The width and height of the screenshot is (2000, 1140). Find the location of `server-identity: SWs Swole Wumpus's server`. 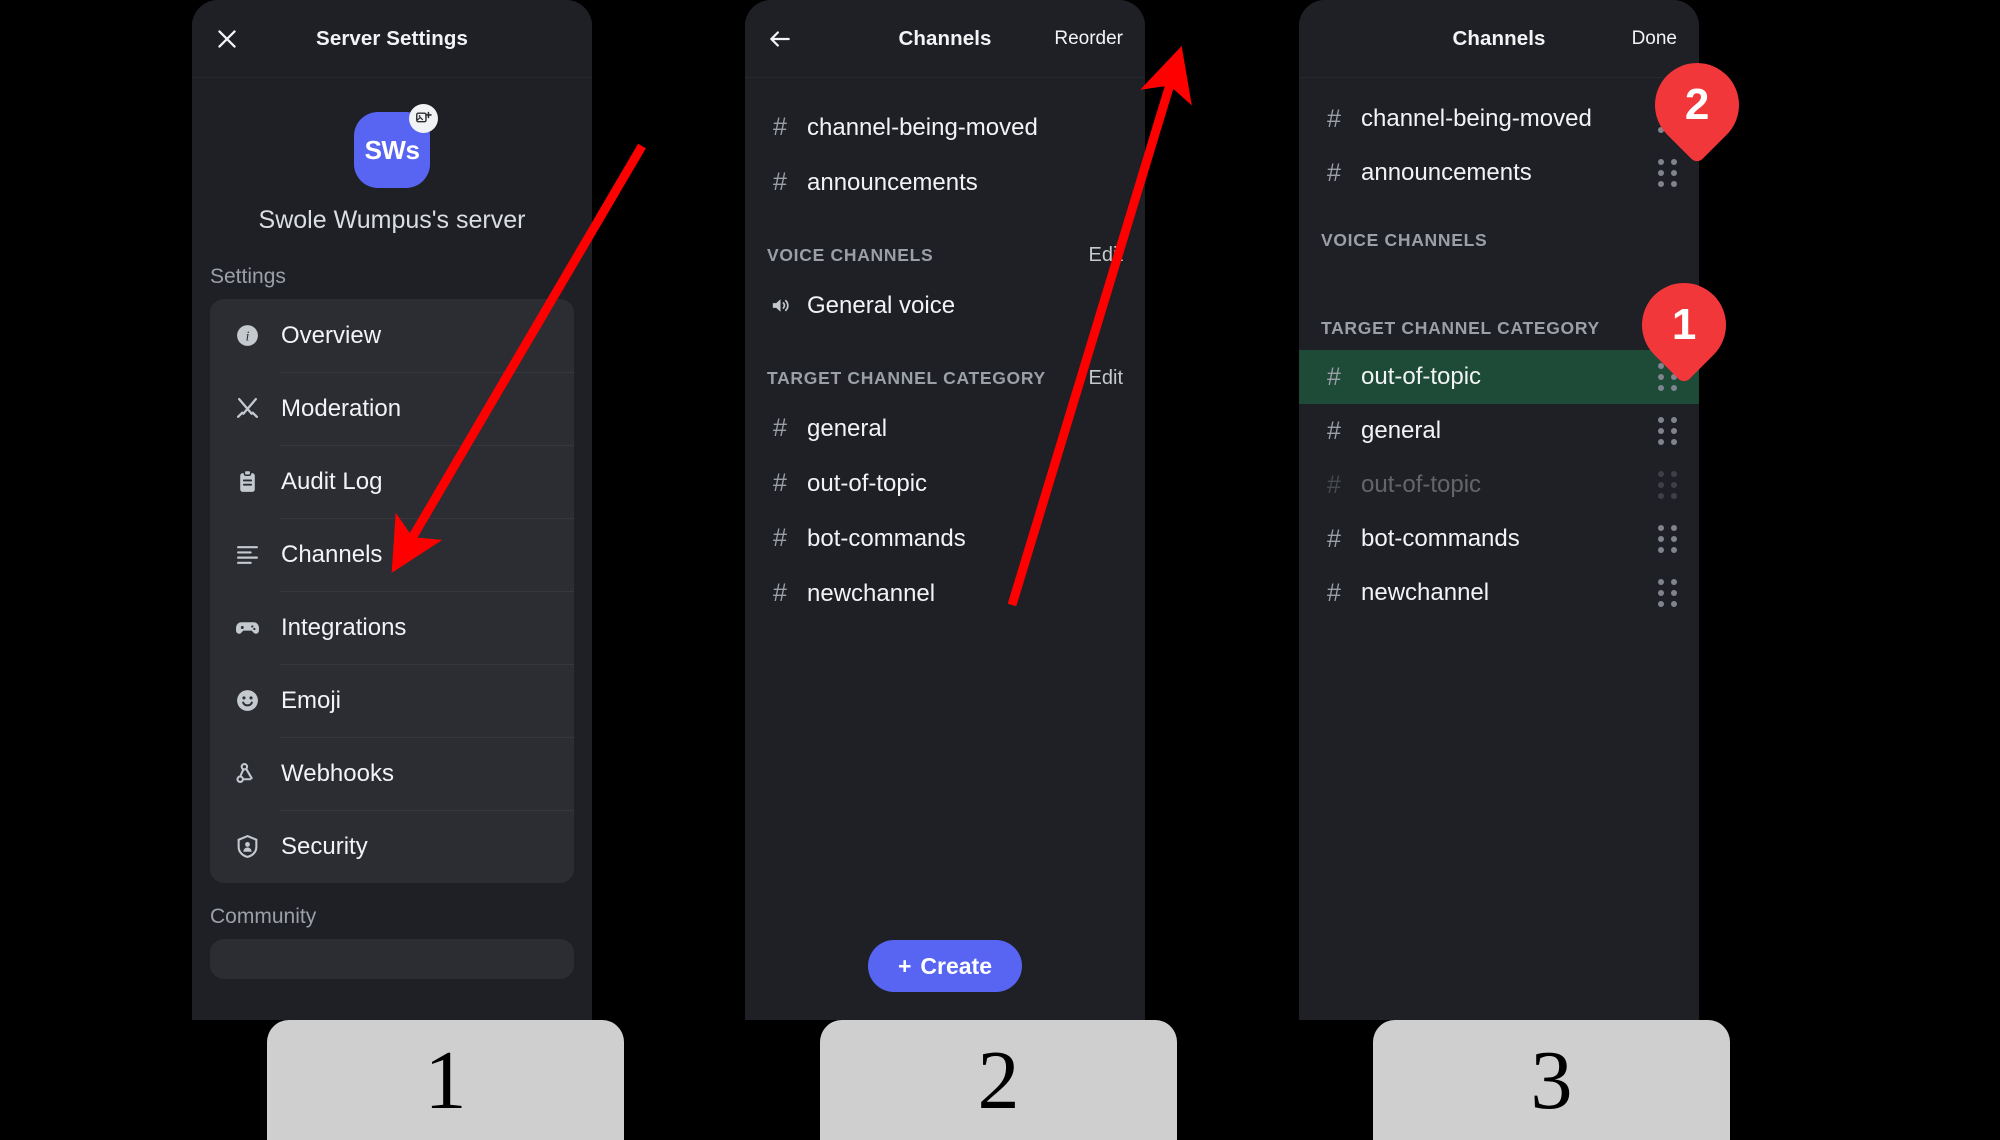

server-identity: SWs Swole Wumpus's server is located at coordinates (392, 156).